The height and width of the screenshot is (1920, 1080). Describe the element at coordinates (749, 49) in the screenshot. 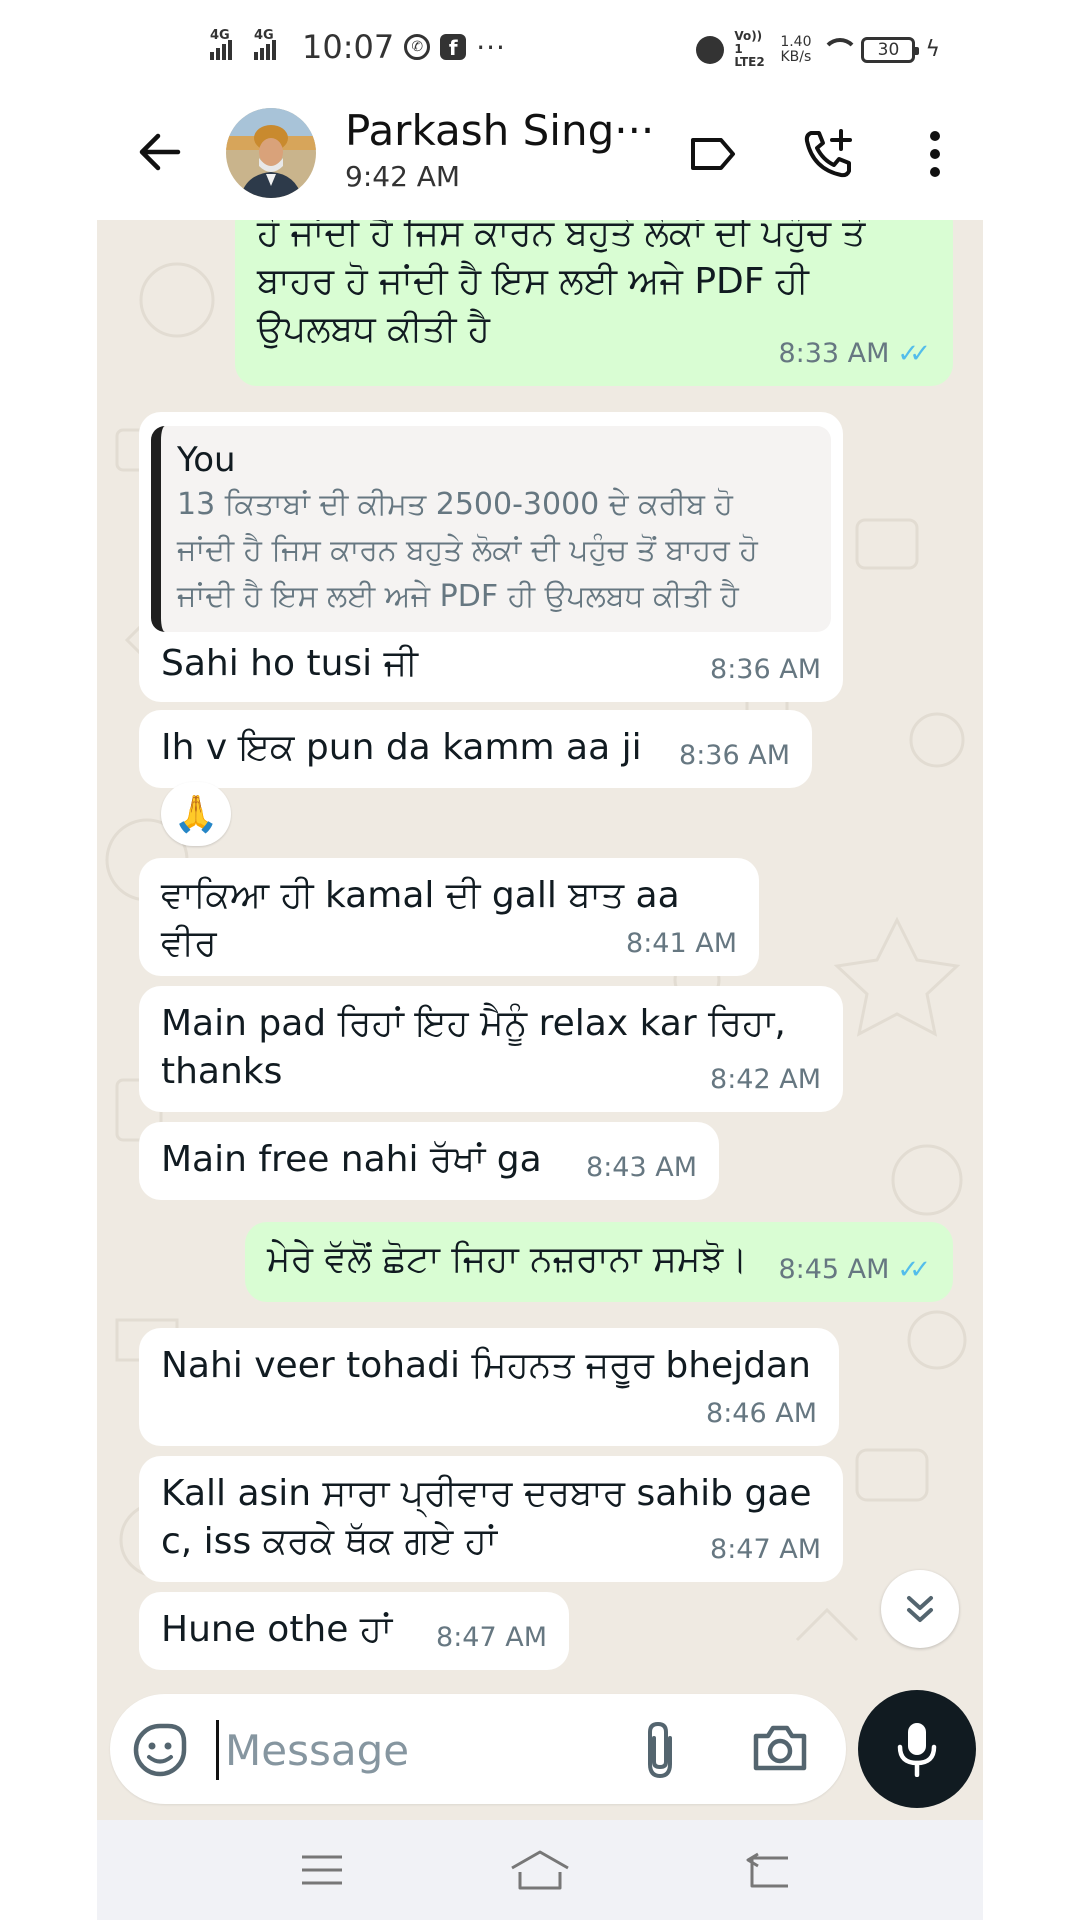

I see `volte-indicator: Vo)) 1 LTE2` at that location.